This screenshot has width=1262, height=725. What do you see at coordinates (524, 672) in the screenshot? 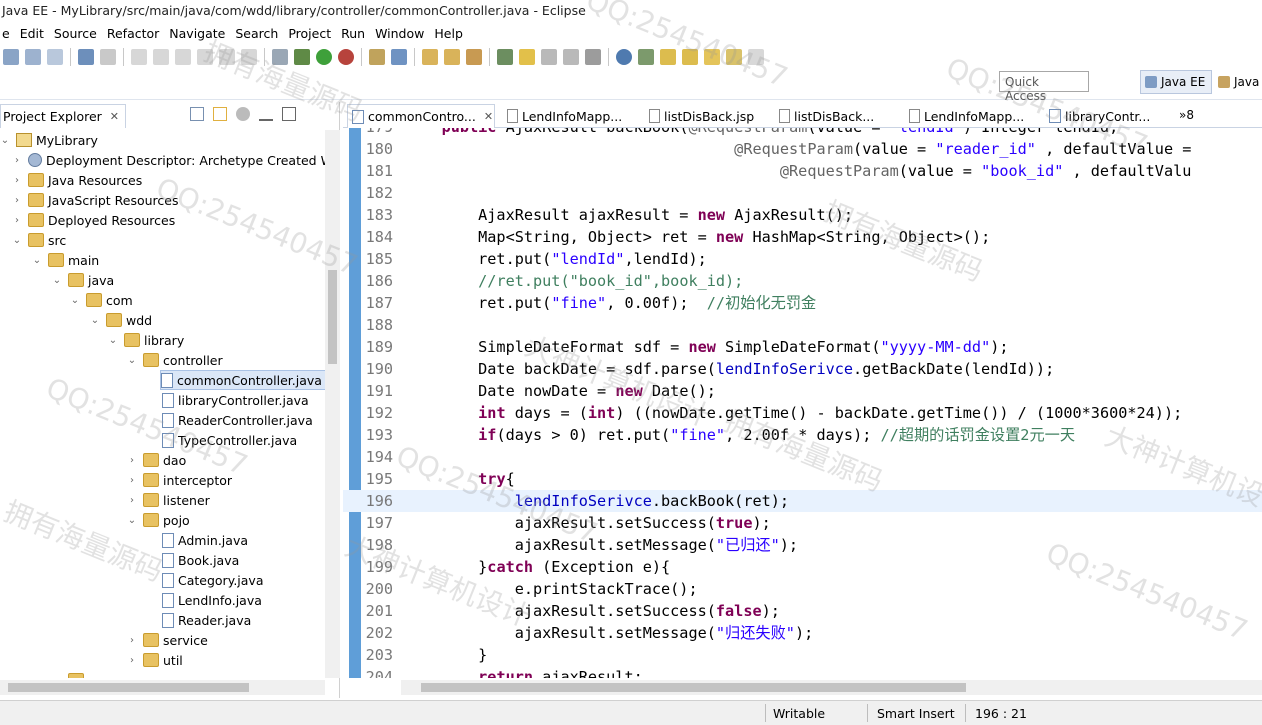
I see `code-text: return ajaxResult;` at bounding box center [524, 672].